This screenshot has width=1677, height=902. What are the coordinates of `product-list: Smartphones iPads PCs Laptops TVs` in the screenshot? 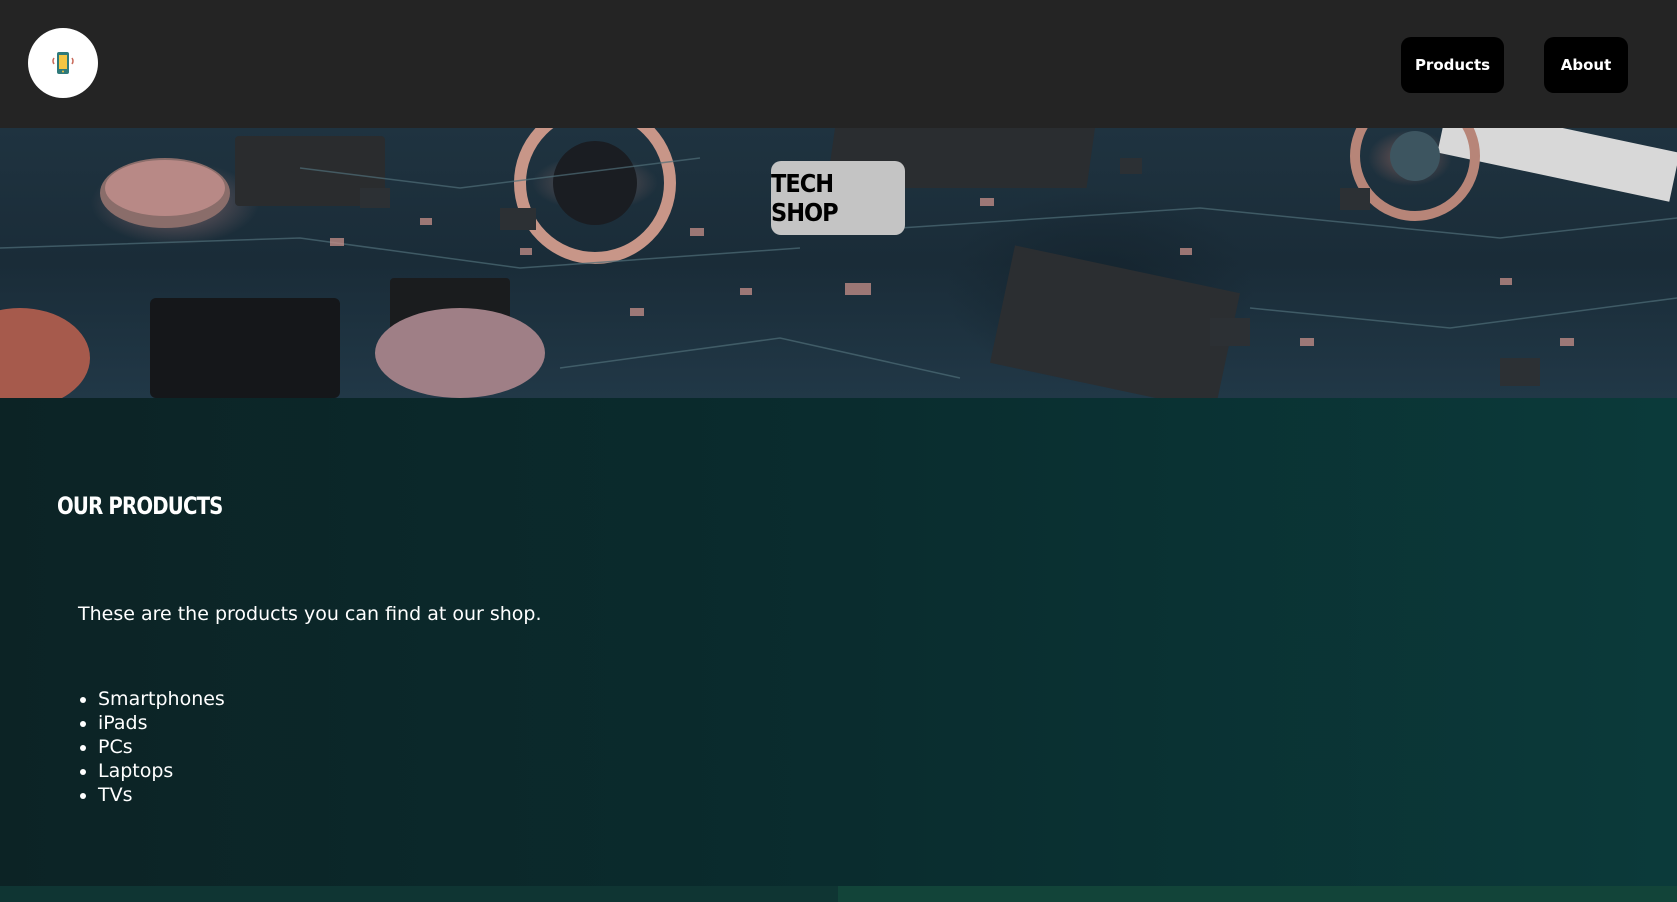 It's located at (161, 747).